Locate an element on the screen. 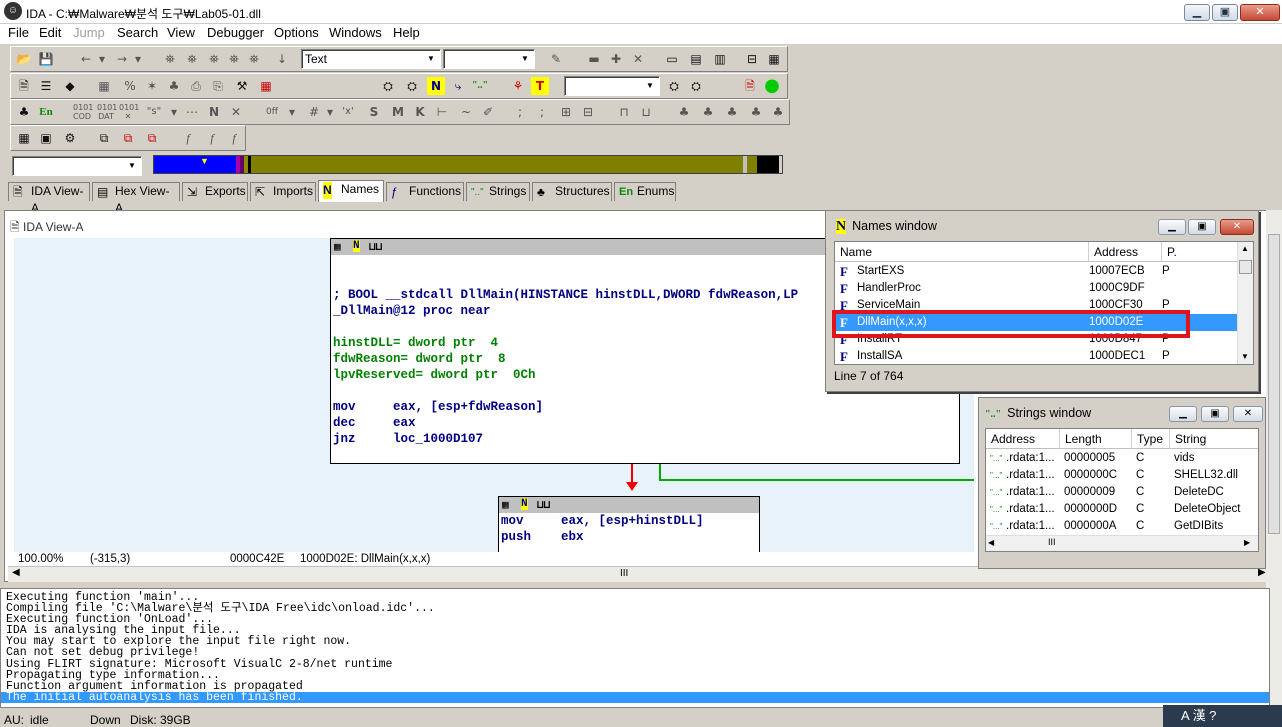 This screenshot has width=1282, height=727. hex-percent-icon: % is located at coordinates (130, 86).